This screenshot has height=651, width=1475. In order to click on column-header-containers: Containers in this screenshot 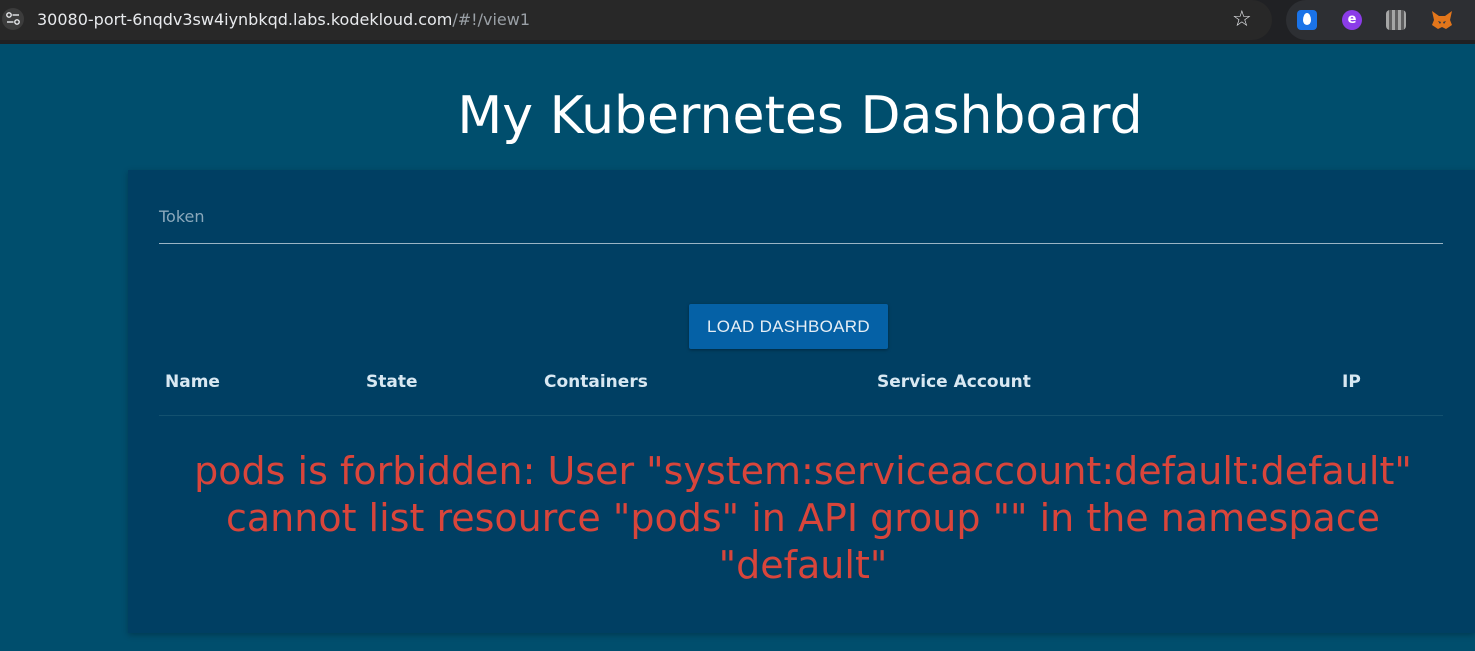, I will do `click(596, 382)`.